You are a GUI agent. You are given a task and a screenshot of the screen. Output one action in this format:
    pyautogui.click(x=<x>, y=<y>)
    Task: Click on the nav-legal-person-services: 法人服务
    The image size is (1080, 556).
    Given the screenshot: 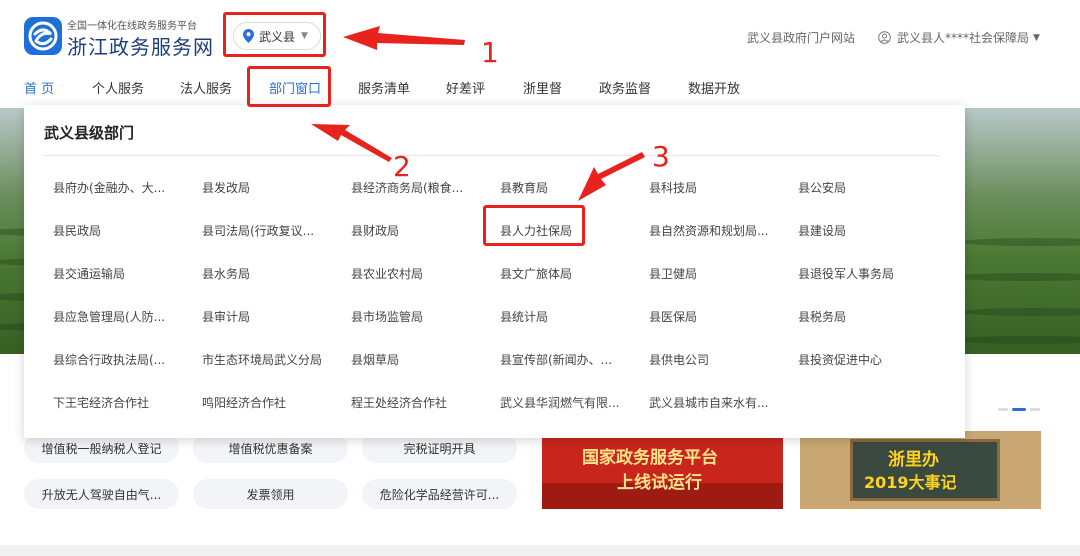 What is the action you would take?
    pyautogui.click(x=206, y=87)
    